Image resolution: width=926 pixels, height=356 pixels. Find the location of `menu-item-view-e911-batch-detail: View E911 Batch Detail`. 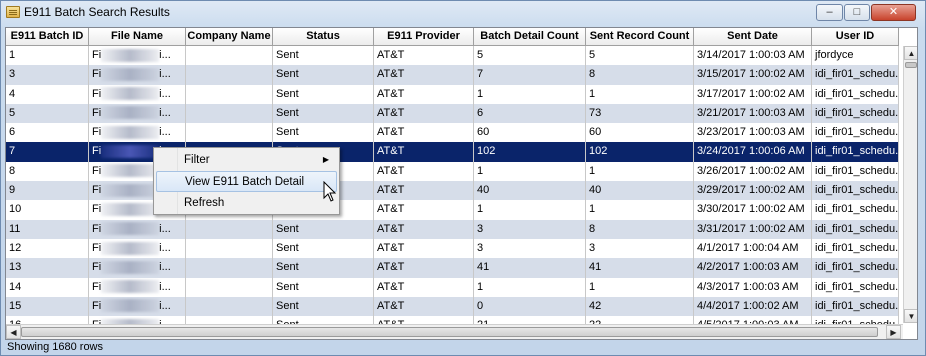

menu-item-view-e911-batch-detail: View E911 Batch Detail is located at coordinates (246, 181).